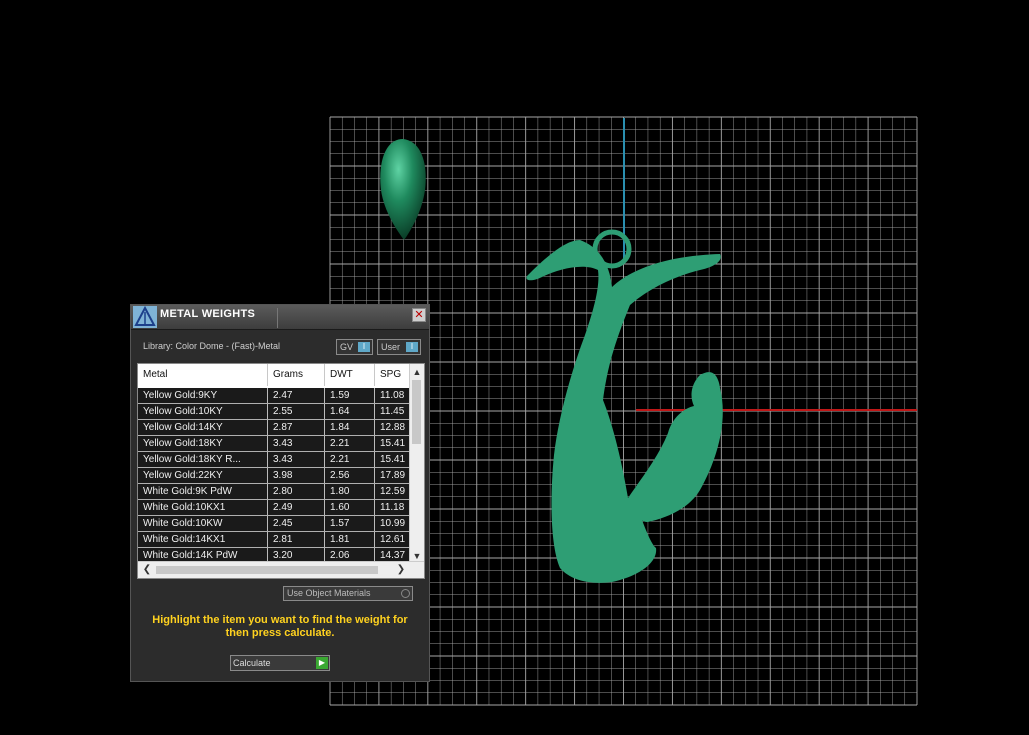 Image resolution: width=1029 pixels, height=735 pixels. What do you see at coordinates (350, 395) in the screenshot?
I see `dwt-cell: 1.59` at bounding box center [350, 395].